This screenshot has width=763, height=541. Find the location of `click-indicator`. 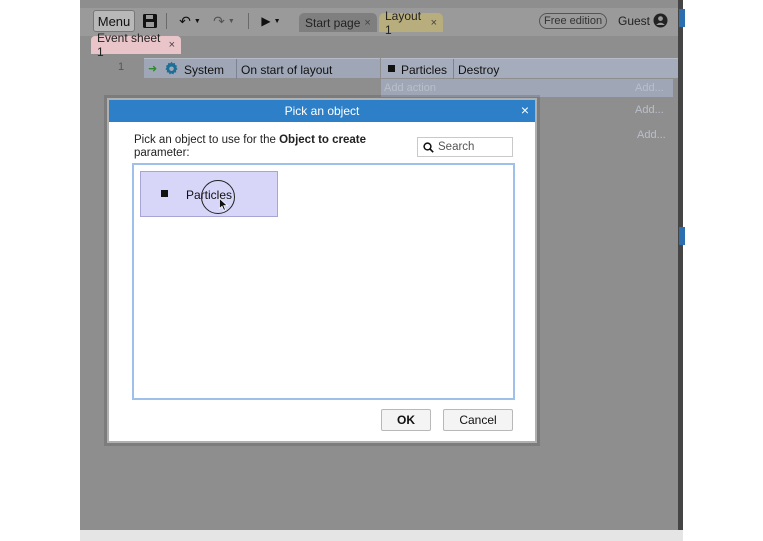

click-indicator is located at coordinates (218, 197).